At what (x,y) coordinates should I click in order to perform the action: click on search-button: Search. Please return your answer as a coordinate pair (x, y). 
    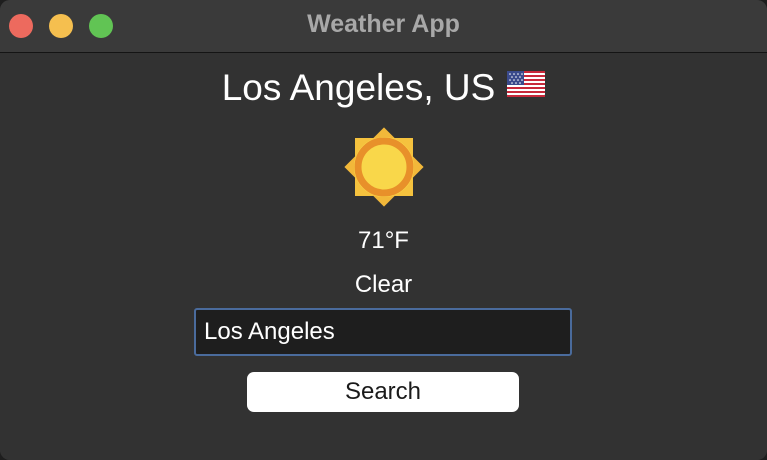
    Looking at the image, I should click on (383, 392).